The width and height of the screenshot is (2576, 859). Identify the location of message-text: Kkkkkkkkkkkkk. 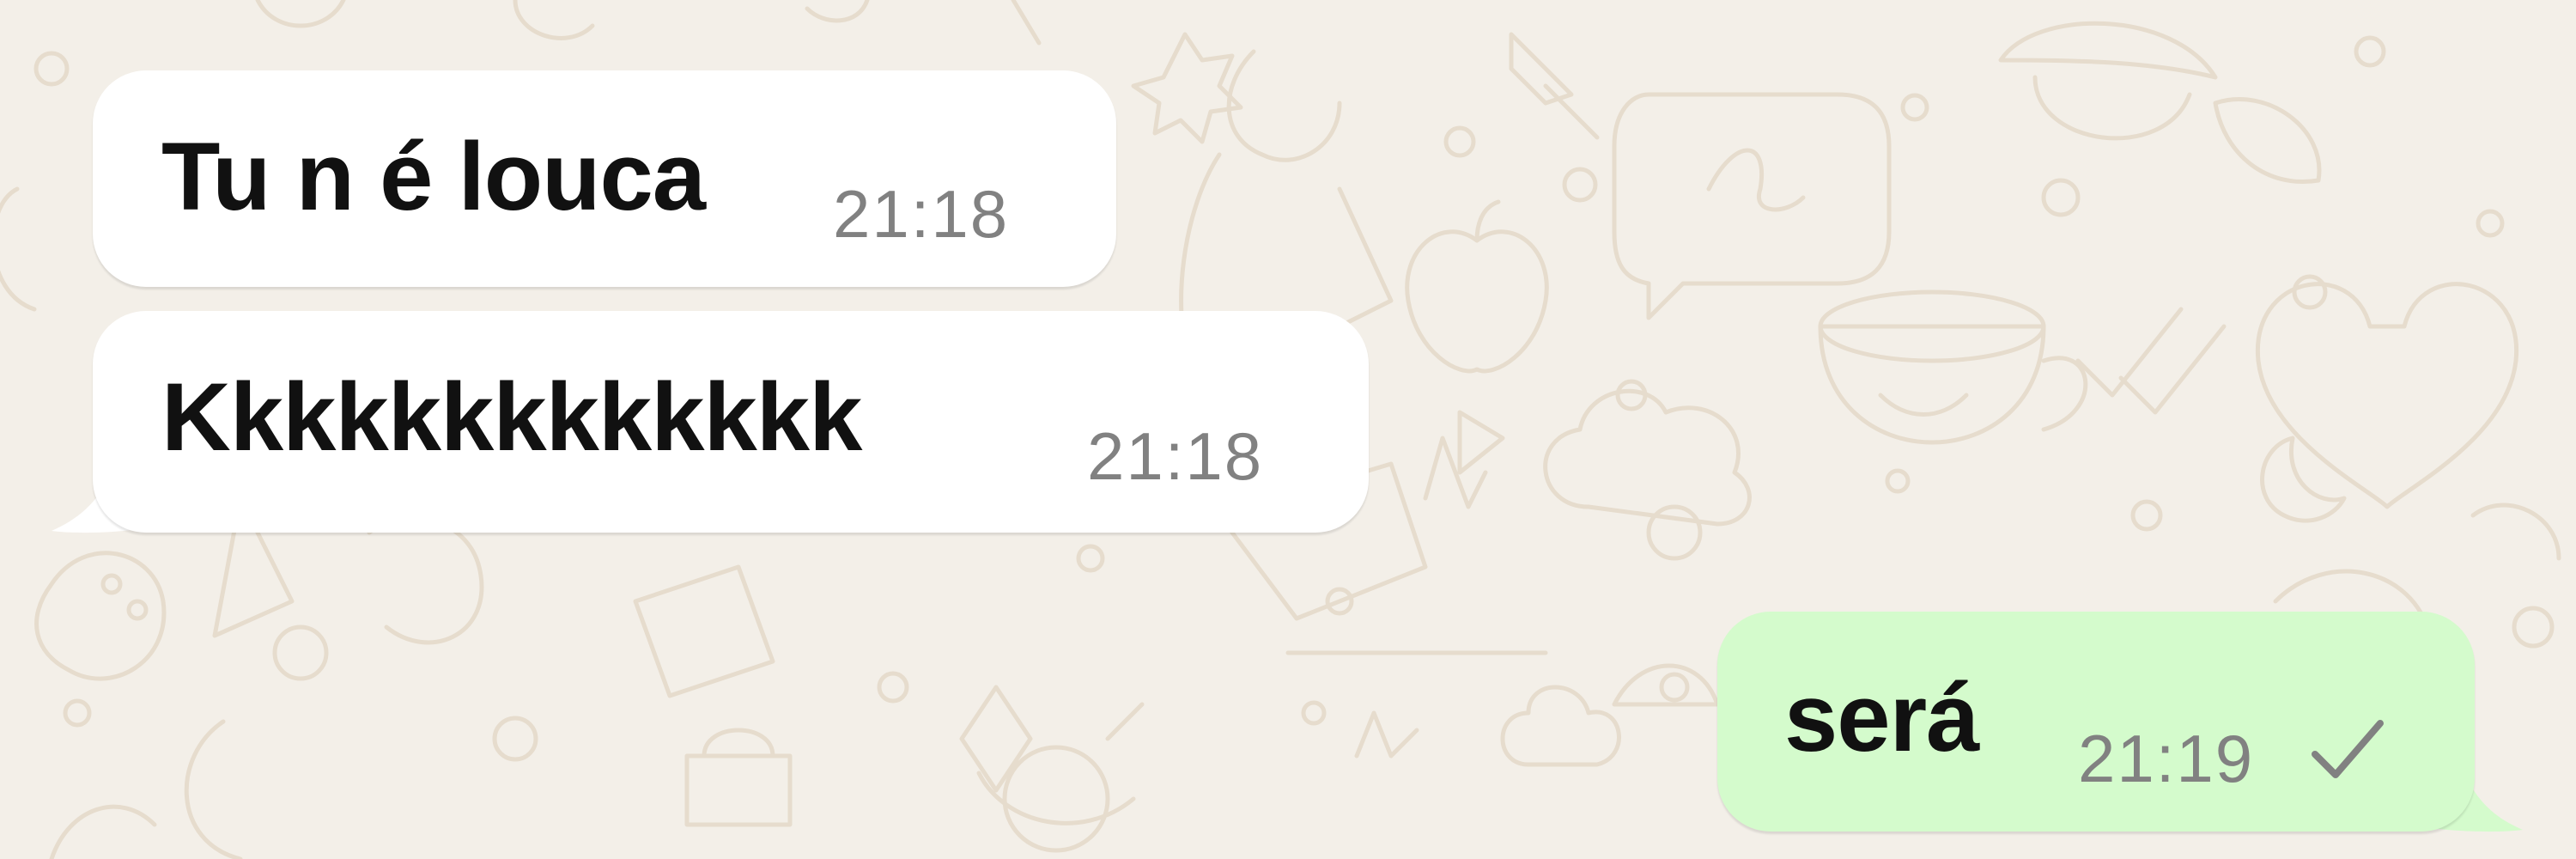
(512, 417).